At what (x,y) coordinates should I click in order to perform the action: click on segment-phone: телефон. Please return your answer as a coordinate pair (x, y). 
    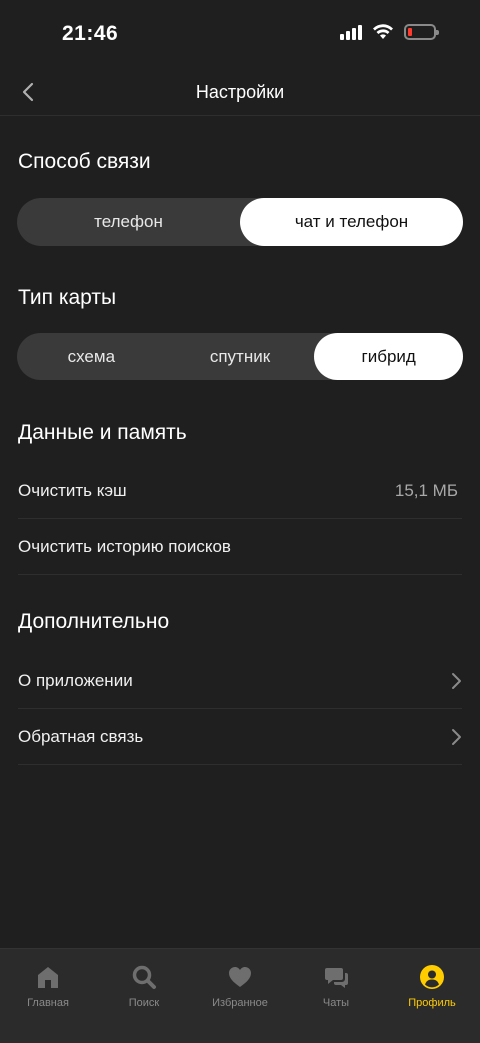
    Looking at the image, I should click on (128, 222).